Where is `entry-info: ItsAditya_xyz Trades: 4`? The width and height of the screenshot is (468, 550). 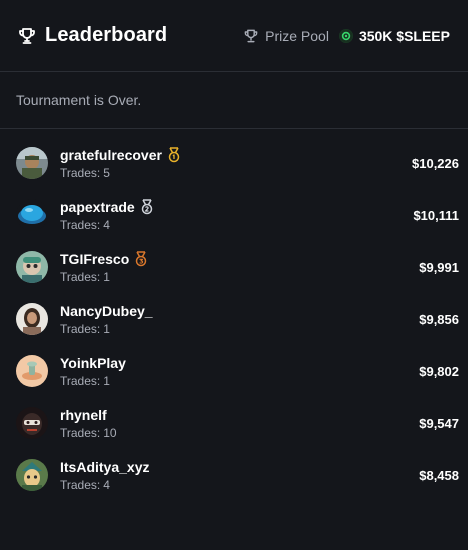 entry-info: ItsAditya_xyz Trades: 4 is located at coordinates (239, 475).